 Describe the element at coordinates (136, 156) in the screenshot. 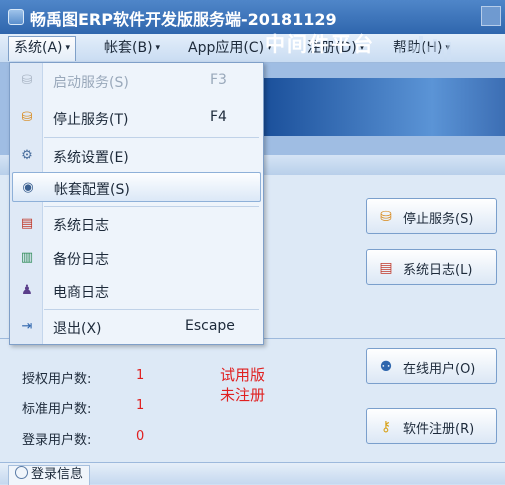

I see `menu-item-system-settings: ⚙ 系统设置(E)` at that location.